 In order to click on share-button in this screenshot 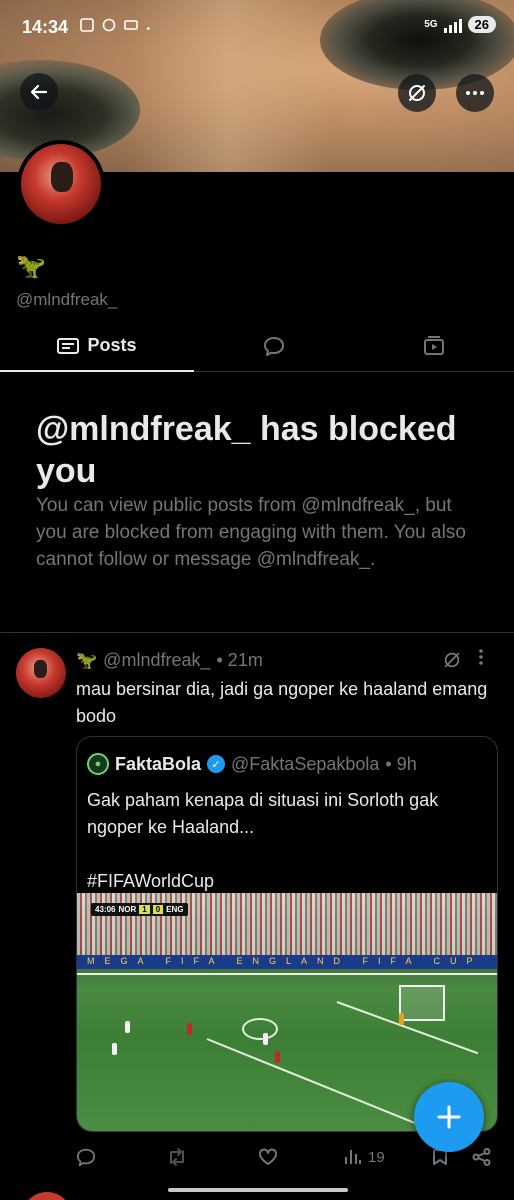, I will do `click(482, 1157)`.